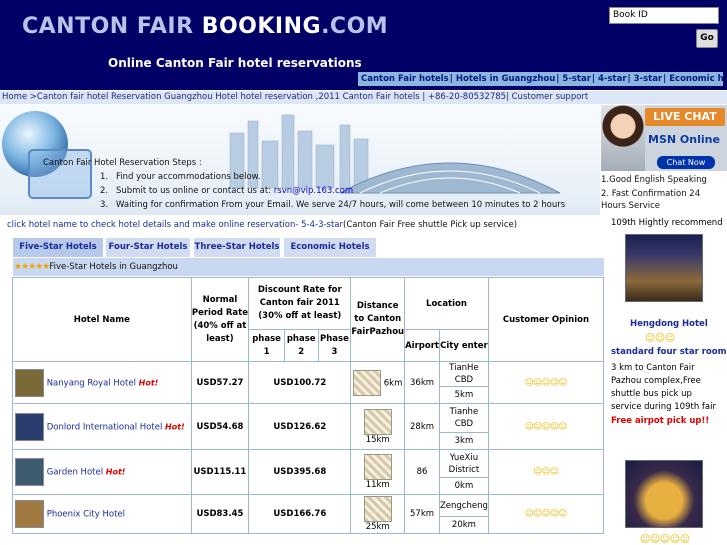 This screenshot has height=545, width=727. I want to click on hotel-cell: Nanyang Royal Hotel Hot!, so click(102, 382).